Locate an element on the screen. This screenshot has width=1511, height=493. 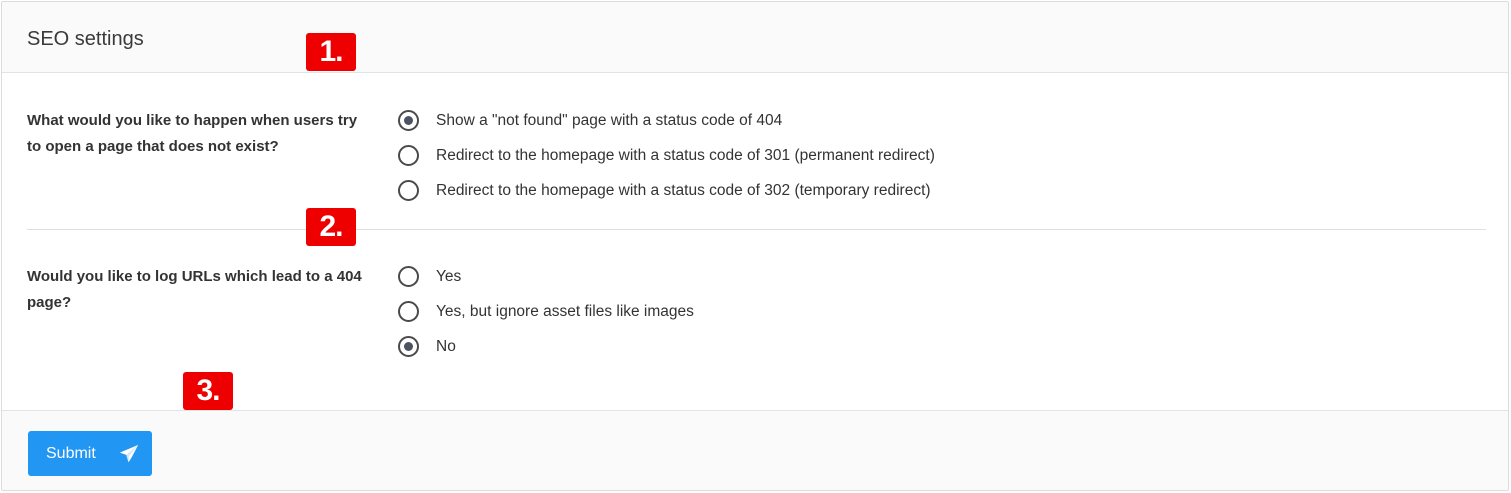
radio-option-log-no: No is located at coordinates (546, 346).